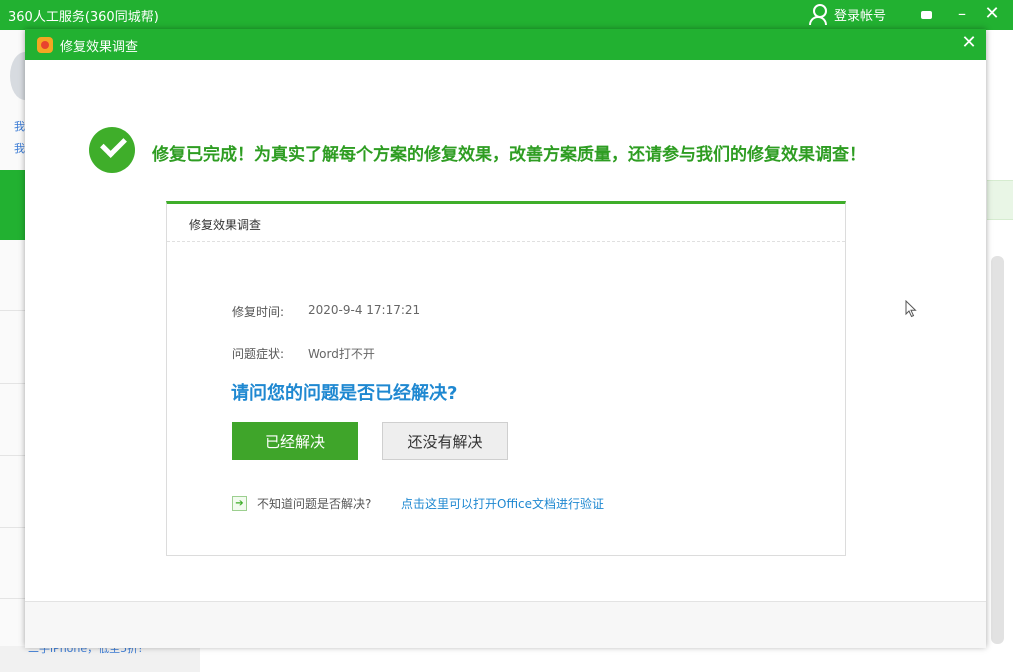 This screenshot has width=1013, height=672. What do you see at coordinates (445, 441) in the screenshot?
I see `unsolved-button: 还没有解决` at bounding box center [445, 441].